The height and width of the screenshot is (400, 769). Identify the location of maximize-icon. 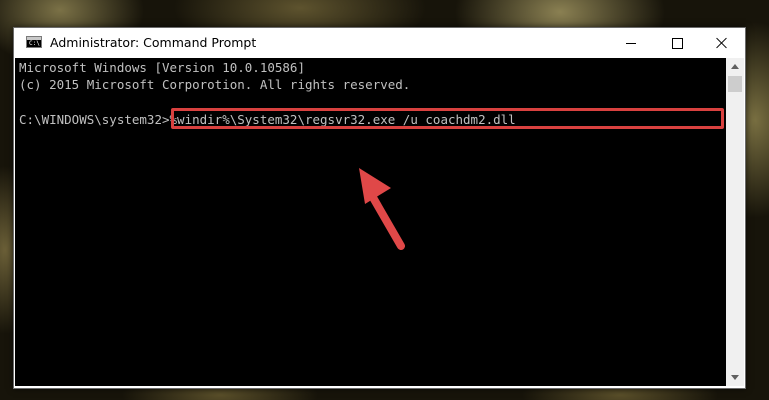
(677, 43).